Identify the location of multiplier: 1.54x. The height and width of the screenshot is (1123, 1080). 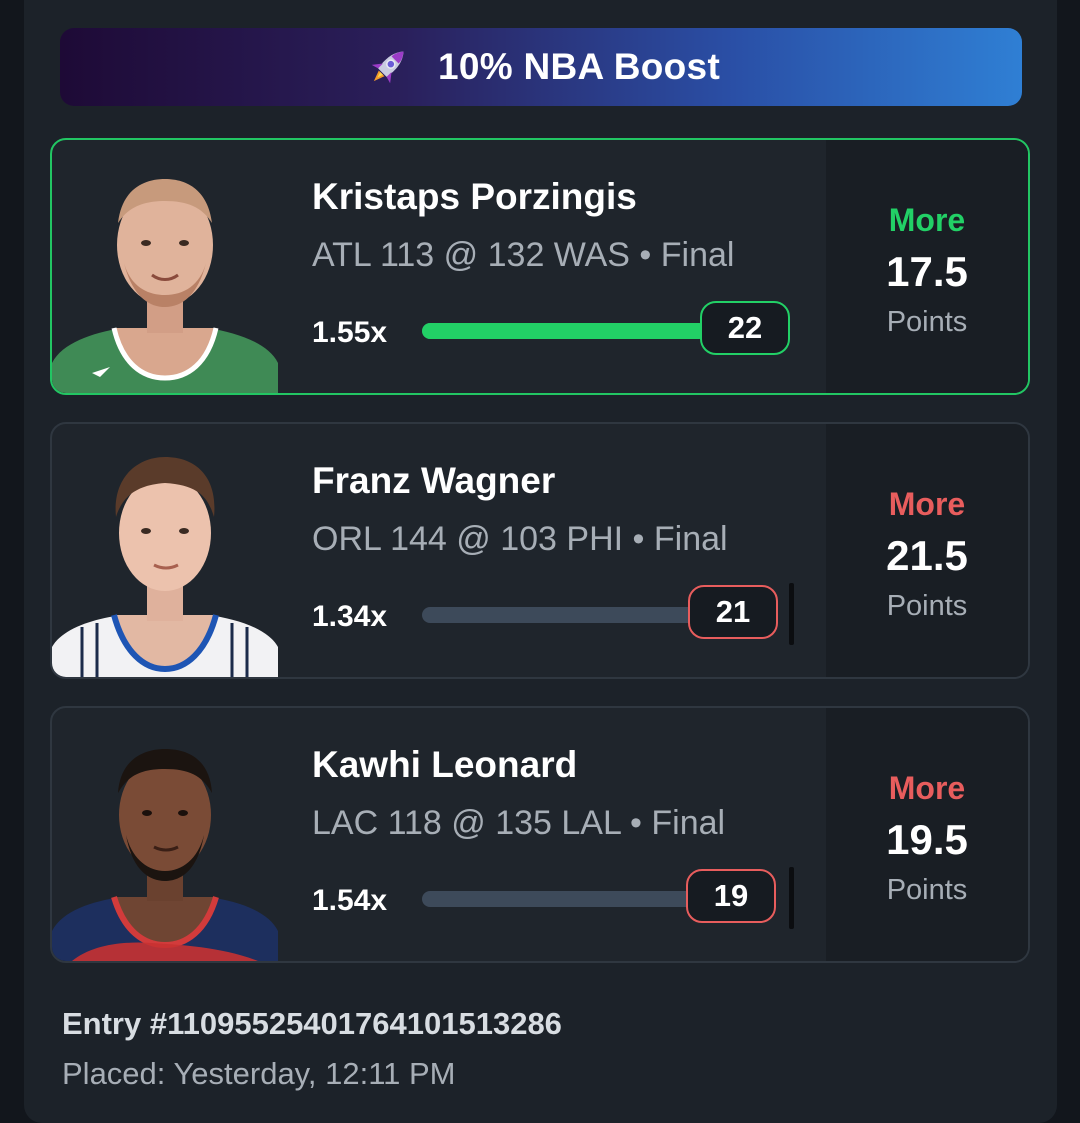
(350, 900).